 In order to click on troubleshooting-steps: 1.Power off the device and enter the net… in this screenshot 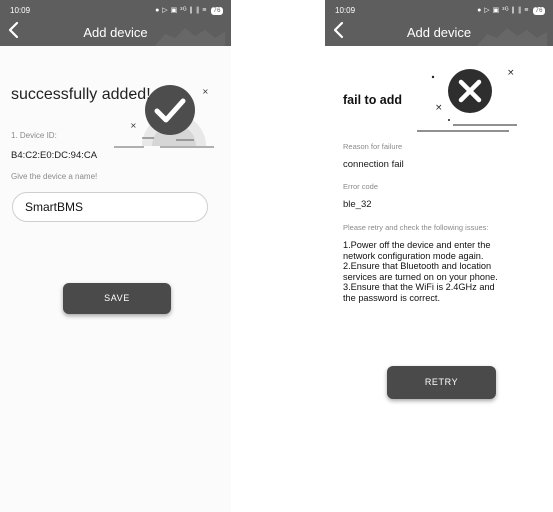, I will do `click(443, 272)`.